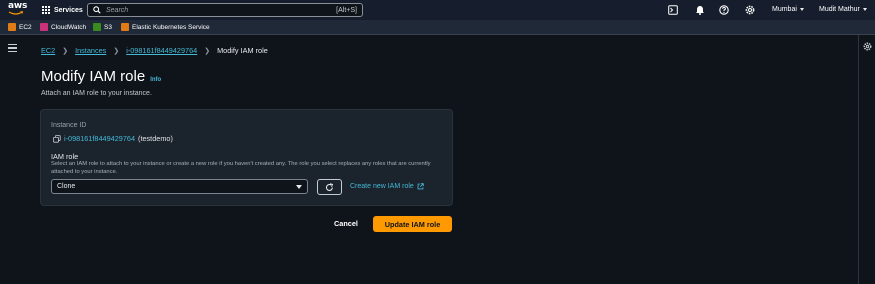 Image resolution: width=875 pixels, height=284 pixels. Describe the element at coordinates (155, 138) in the screenshot. I see `instance-name: (testdemo)` at that location.